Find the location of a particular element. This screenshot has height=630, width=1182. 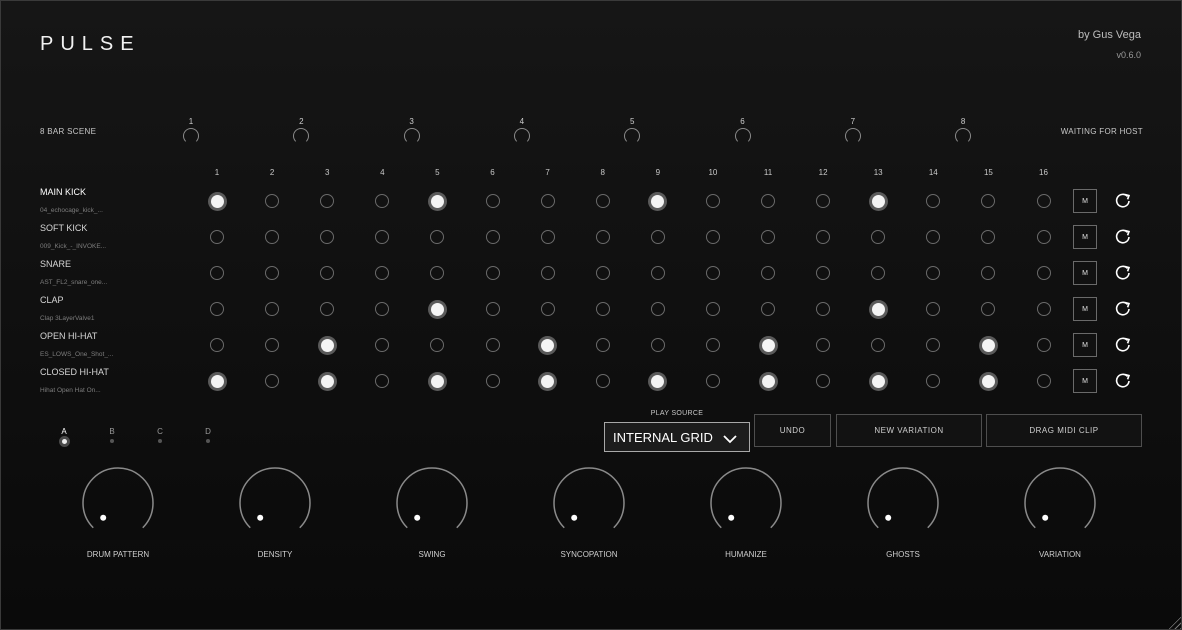

knob-drum-pattern: DRUM PATTERN is located at coordinates (118, 513).